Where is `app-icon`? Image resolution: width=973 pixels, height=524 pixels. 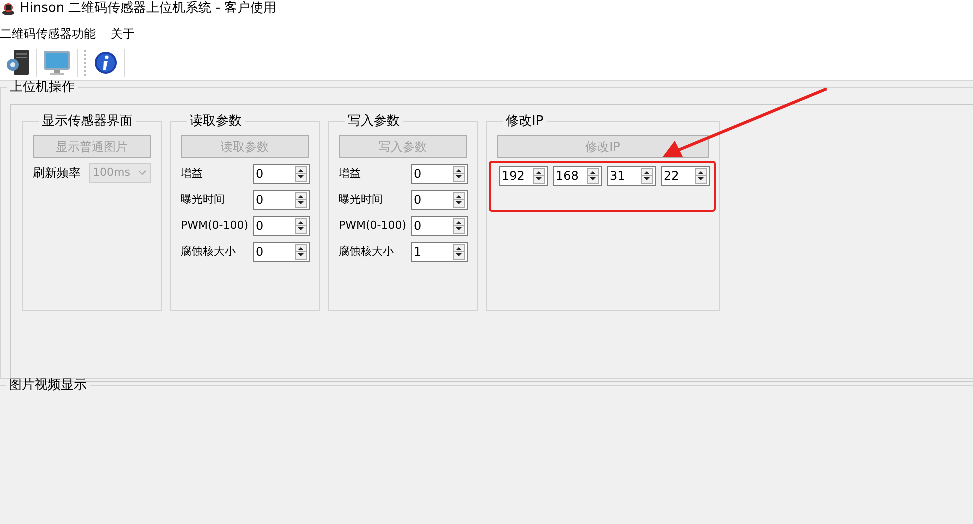 app-icon is located at coordinates (8, 9).